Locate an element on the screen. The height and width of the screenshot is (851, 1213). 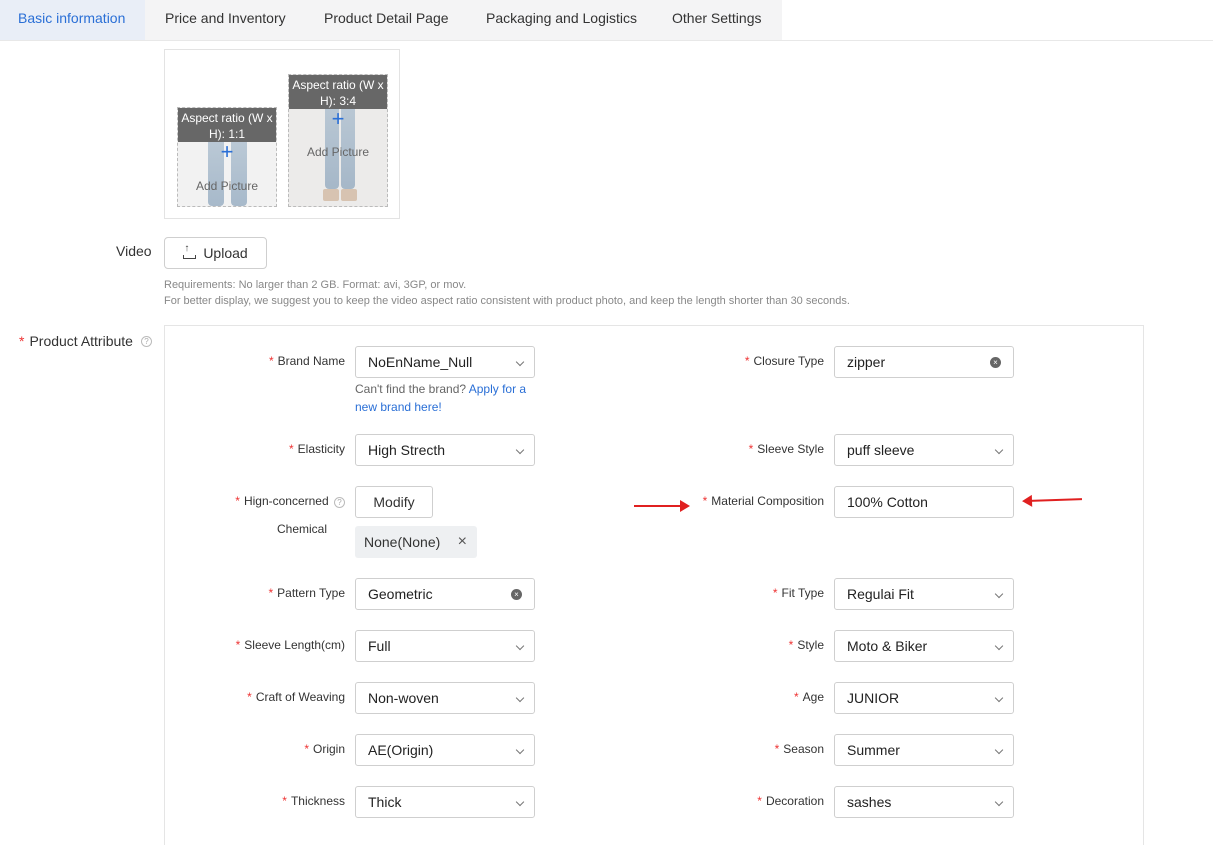
video-label: Video is located at coordinates (134, 251).